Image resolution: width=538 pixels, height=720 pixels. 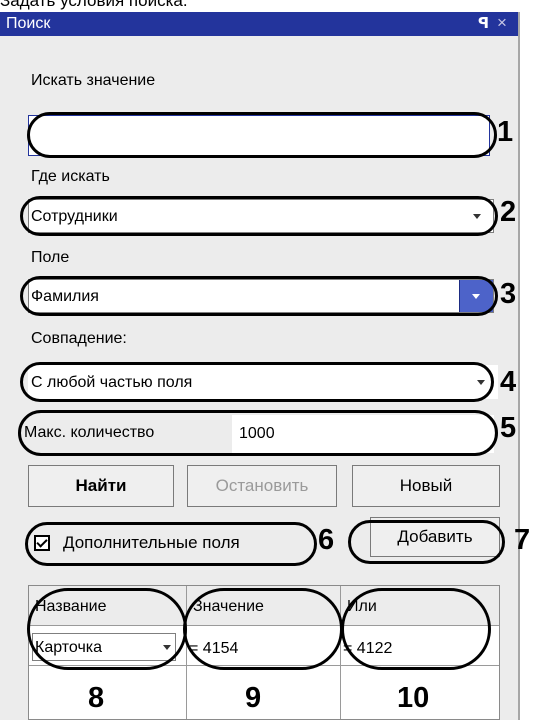 What do you see at coordinates (101, 486) in the screenshot?
I see `find-button: Найти` at bounding box center [101, 486].